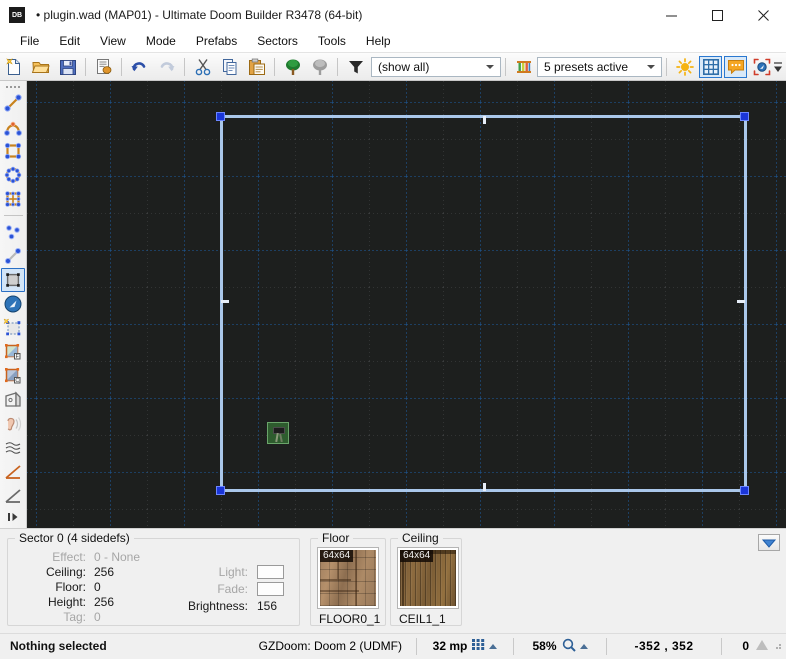 This screenshot has width=786, height=659. What do you see at coordinates (13, 518) in the screenshot?
I see `expand-toolbar-icon` at bounding box center [13, 518].